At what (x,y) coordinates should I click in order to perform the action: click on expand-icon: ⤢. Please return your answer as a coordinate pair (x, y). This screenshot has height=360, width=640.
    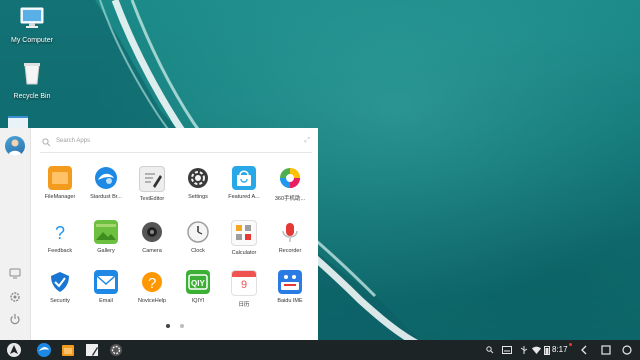
    Looking at the image, I should click on (307, 141).